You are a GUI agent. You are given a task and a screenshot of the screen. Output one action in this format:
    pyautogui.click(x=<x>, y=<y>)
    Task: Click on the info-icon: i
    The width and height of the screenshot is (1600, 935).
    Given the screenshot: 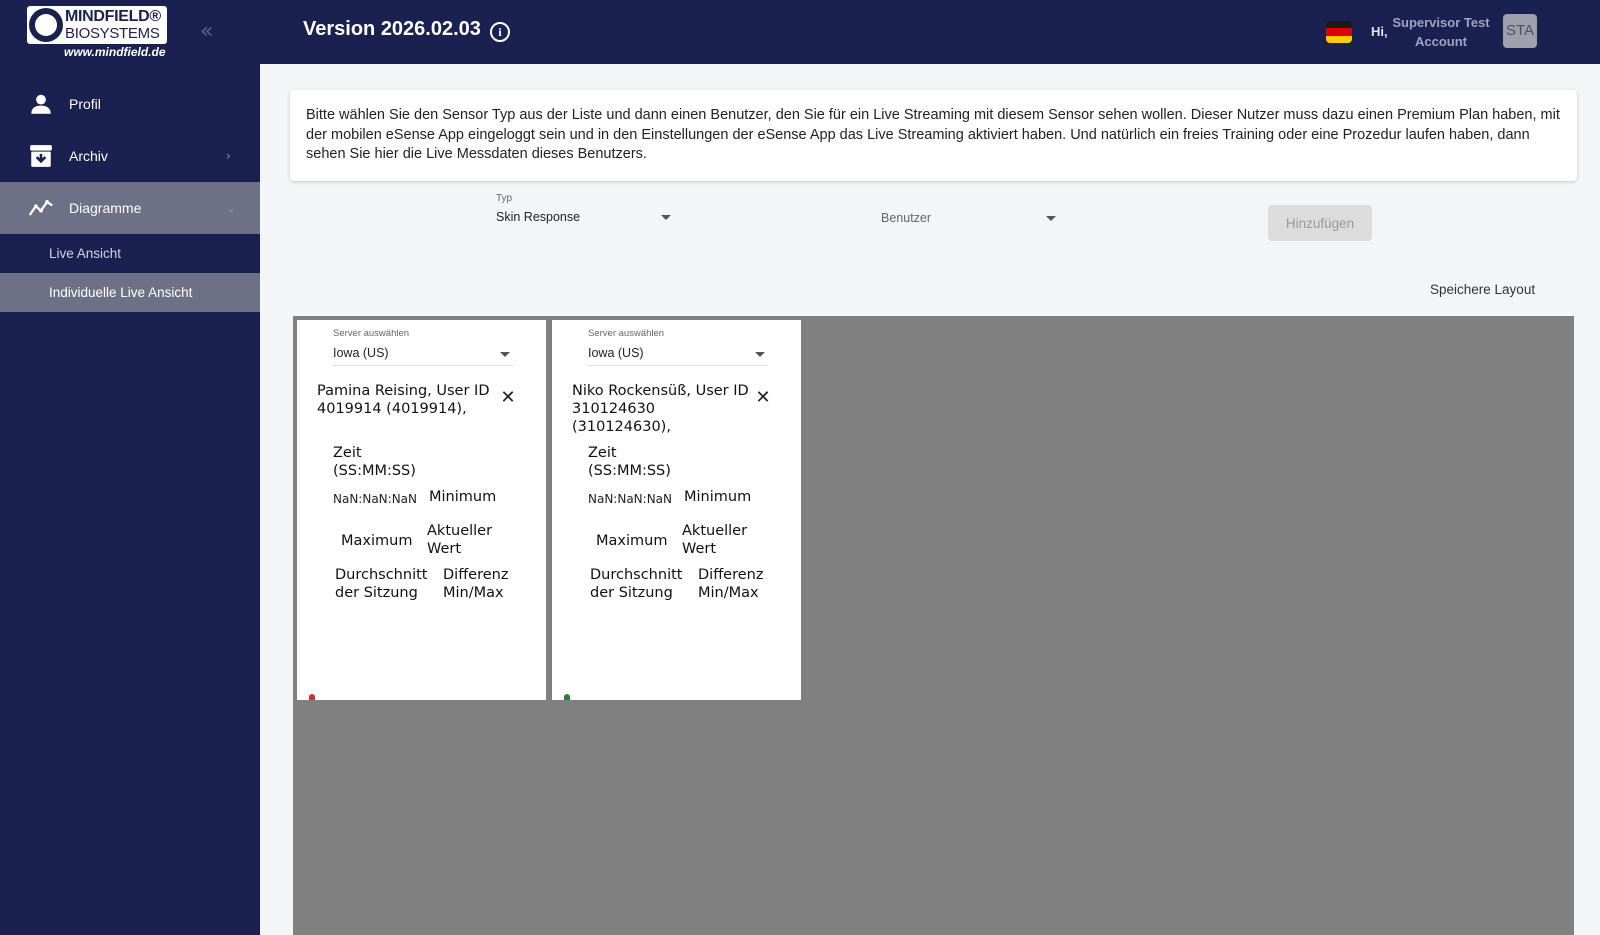 What is the action you would take?
    pyautogui.click(x=500, y=32)
    